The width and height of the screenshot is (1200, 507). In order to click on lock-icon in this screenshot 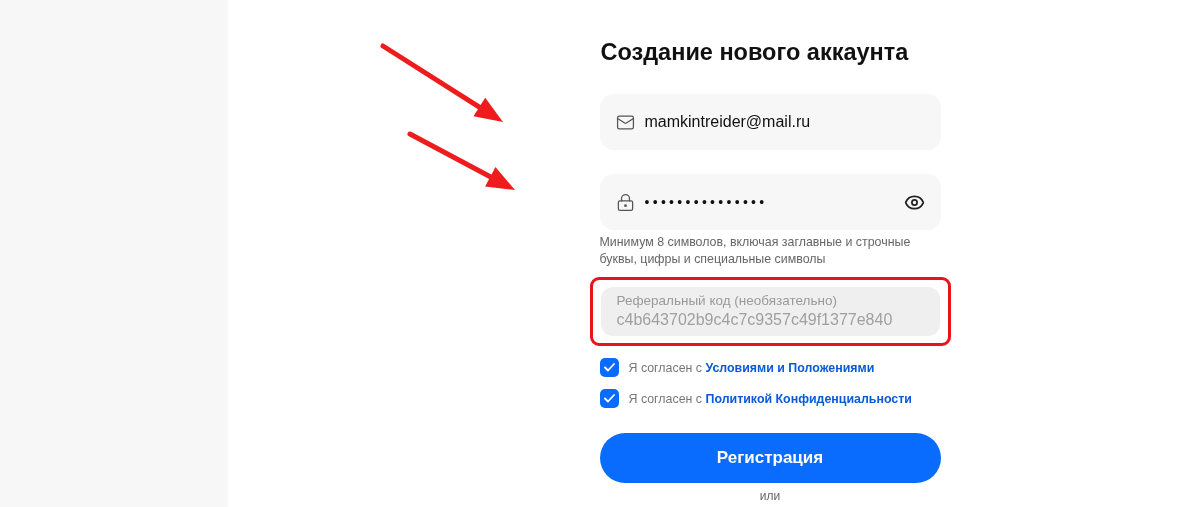, I will do `click(625, 202)`.